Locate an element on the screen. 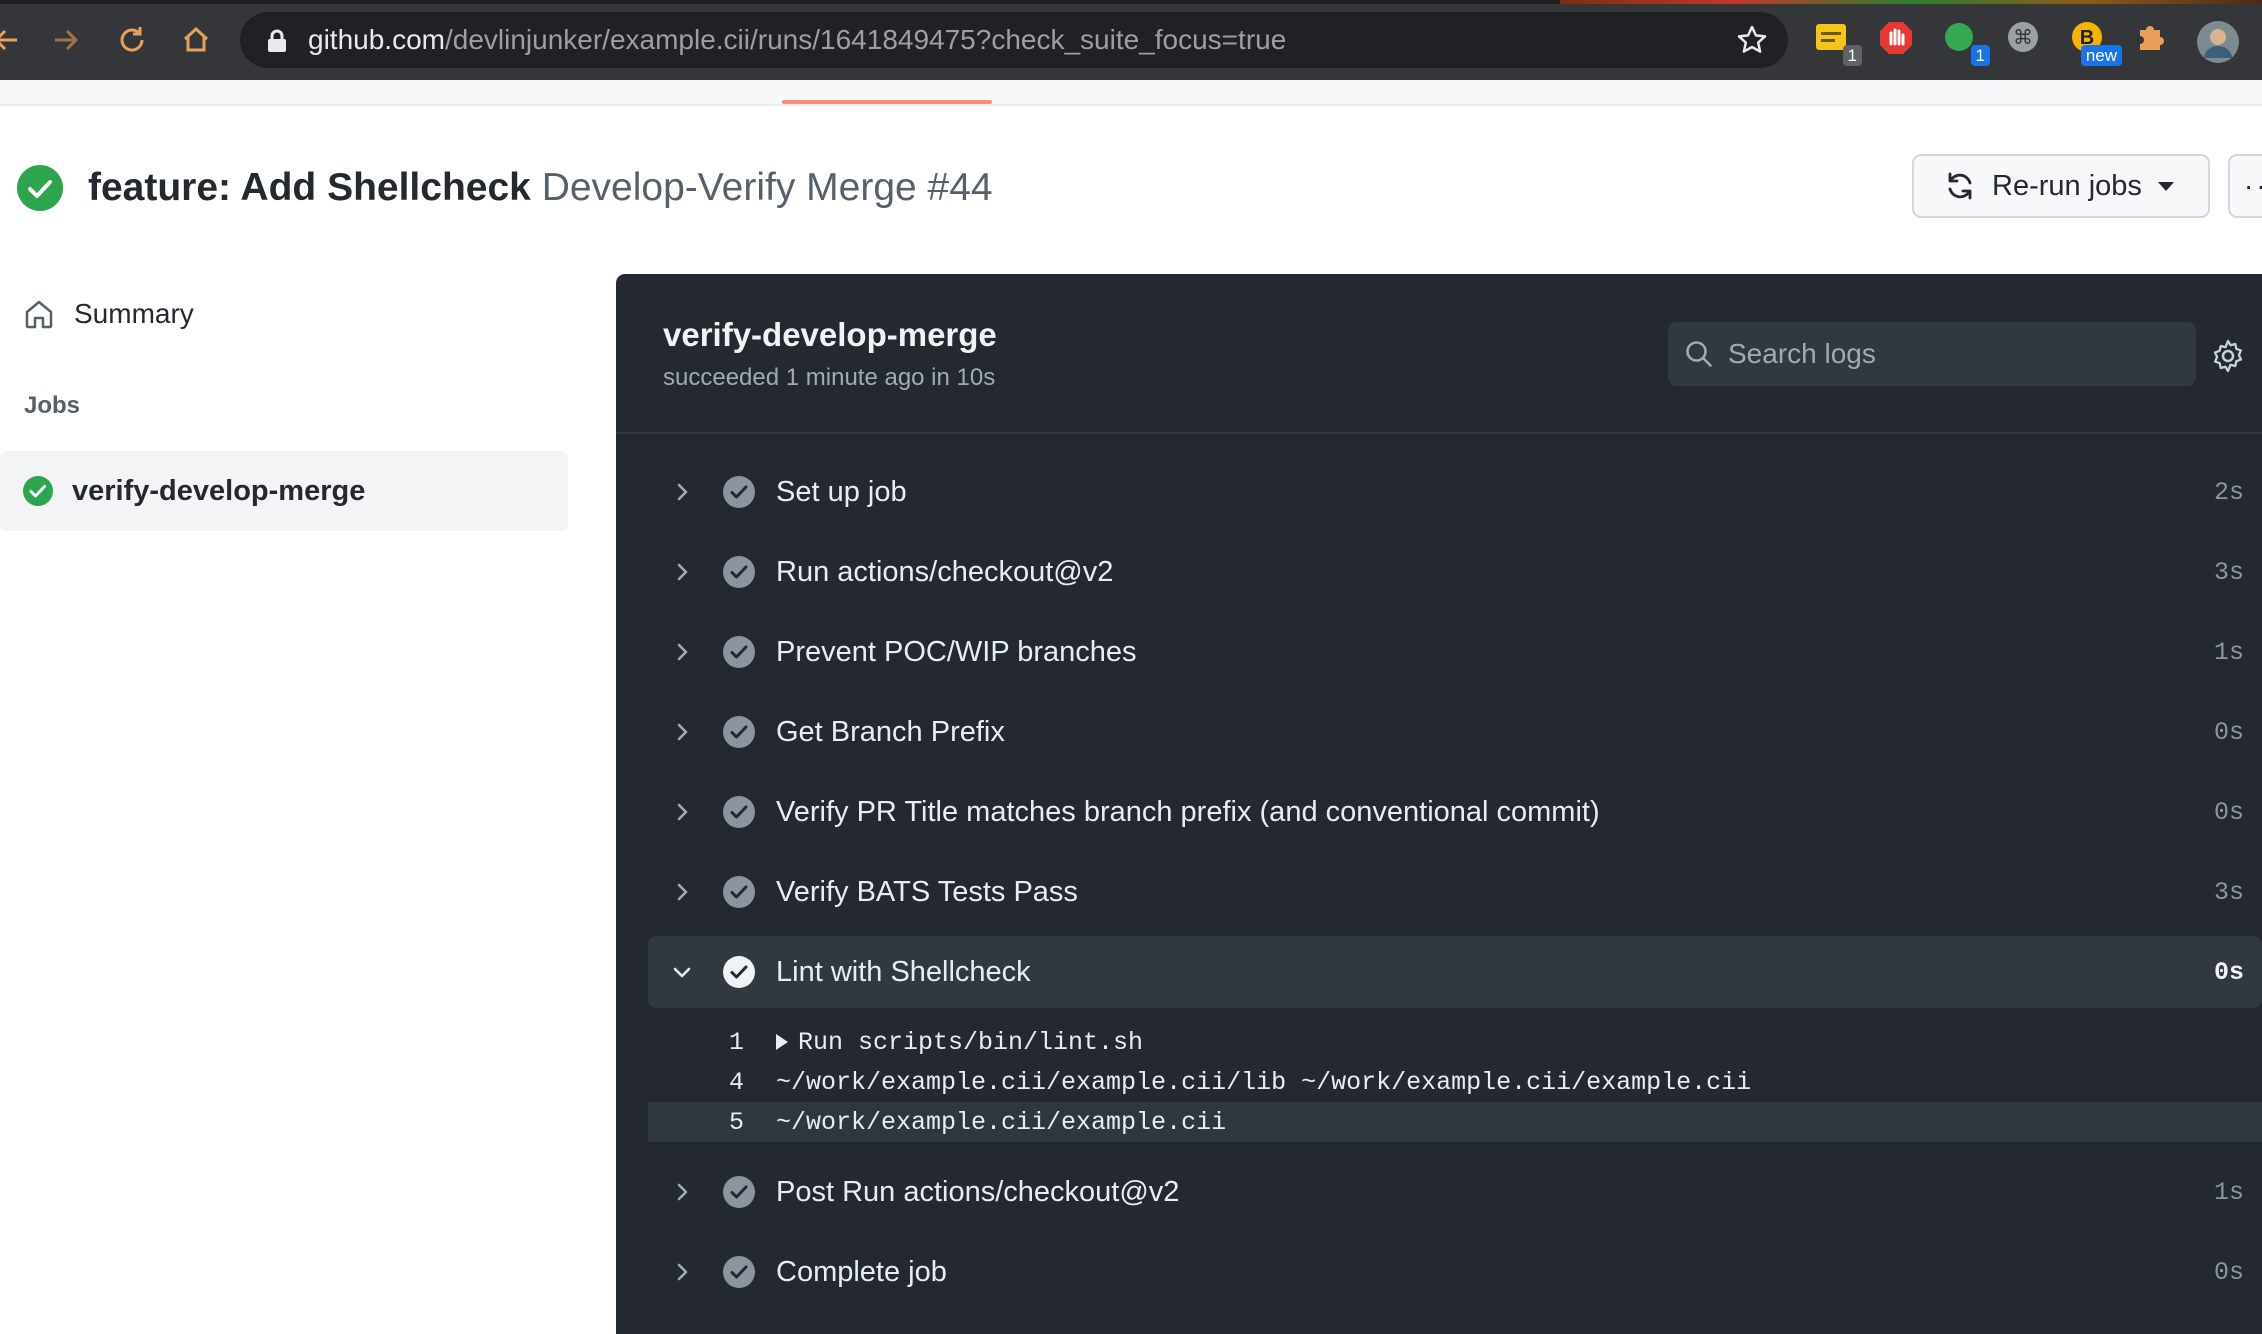 The image size is (2262, 1334). sidebar-item-job: verify-develop-merge is located at coordinates (284, 491).